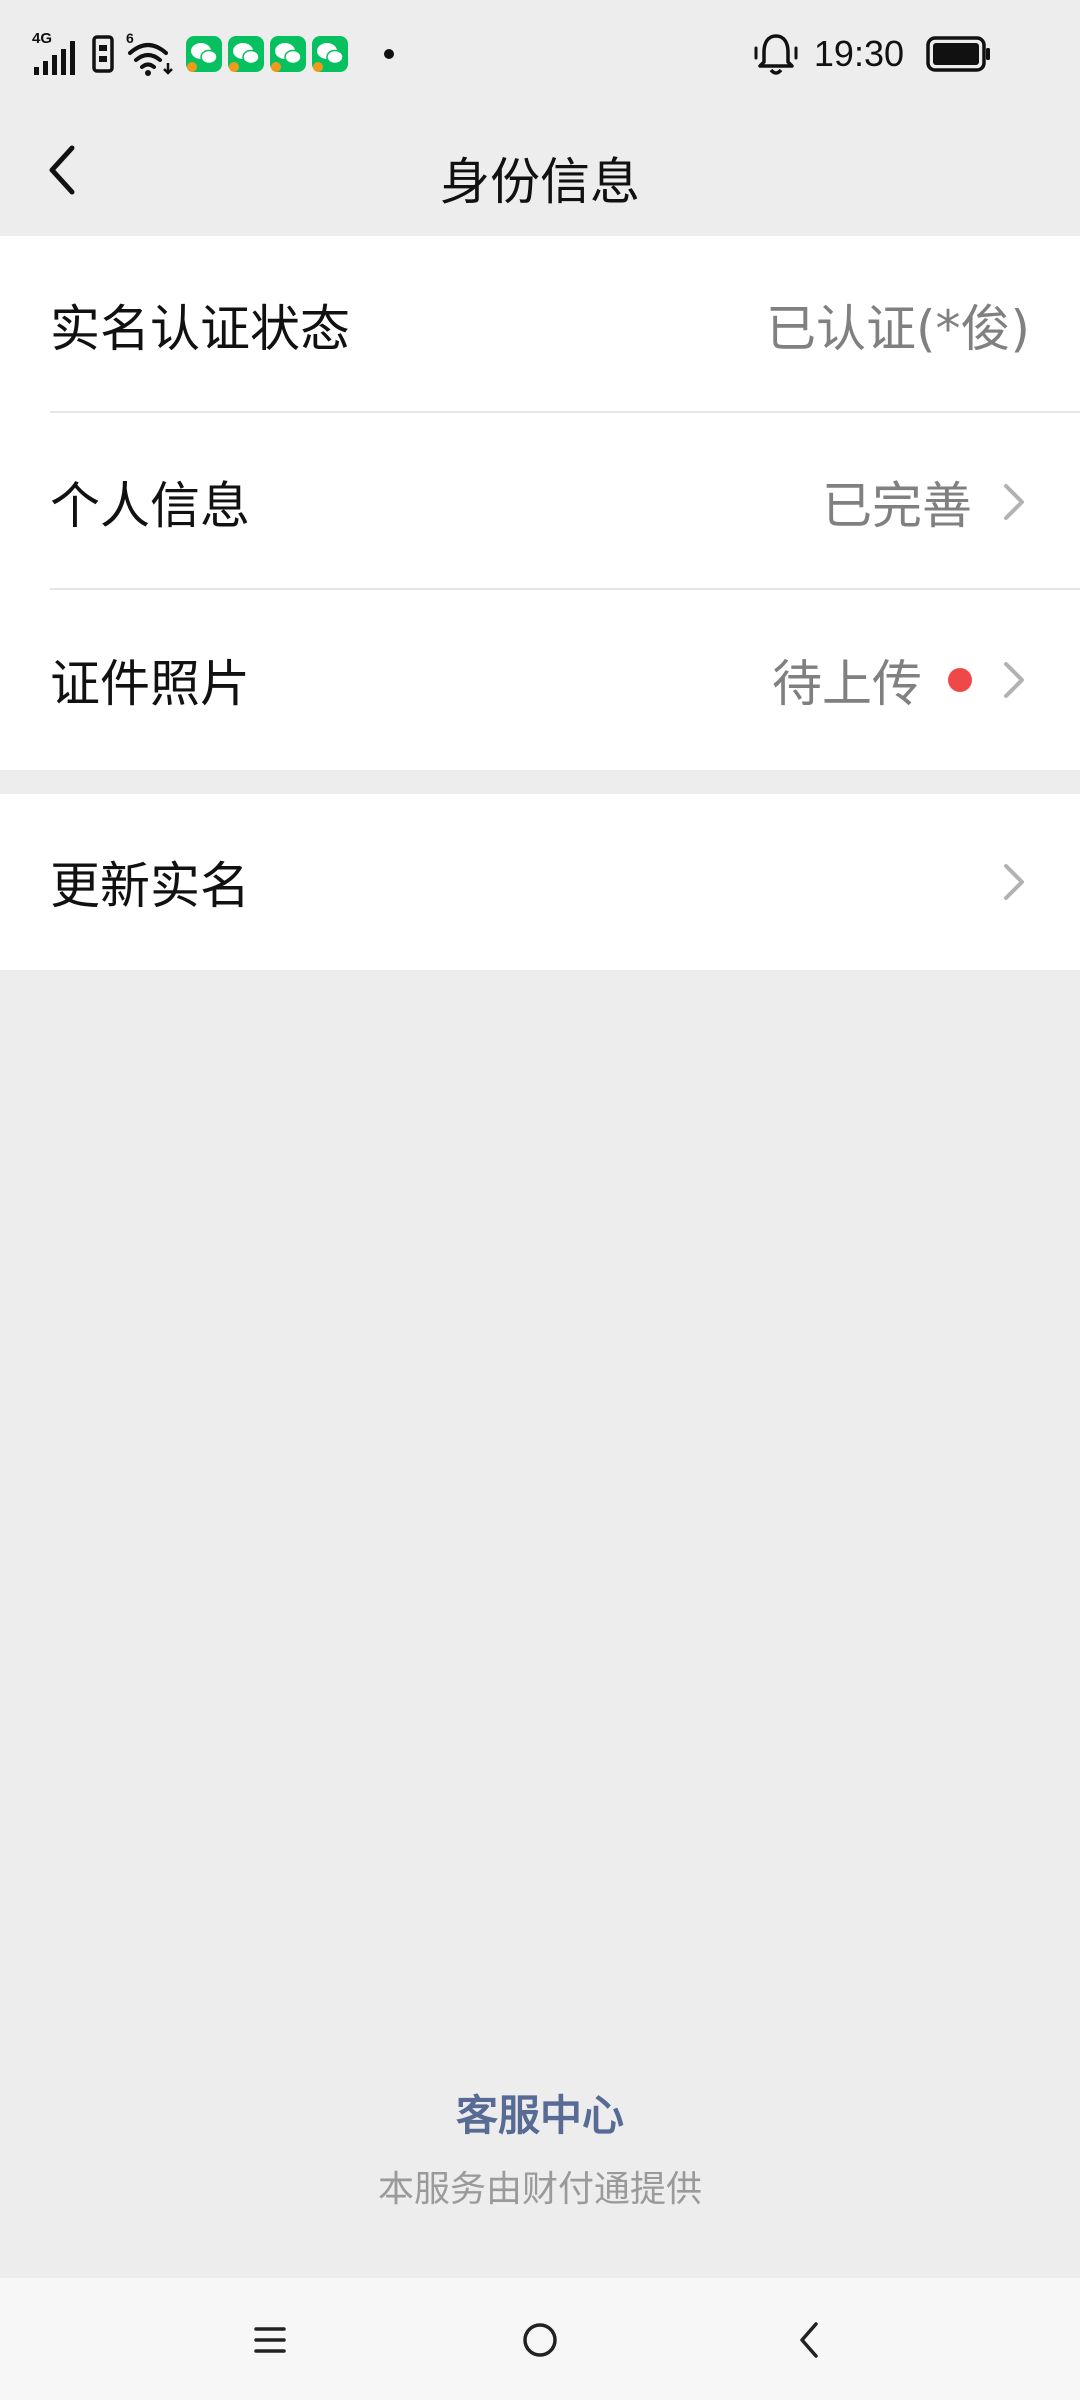  What do you see at coordinates (539, 2189) in the screenshot?
I see `service-provider-note: 本服务由财付通提供` at bounding box center [539, 2189].